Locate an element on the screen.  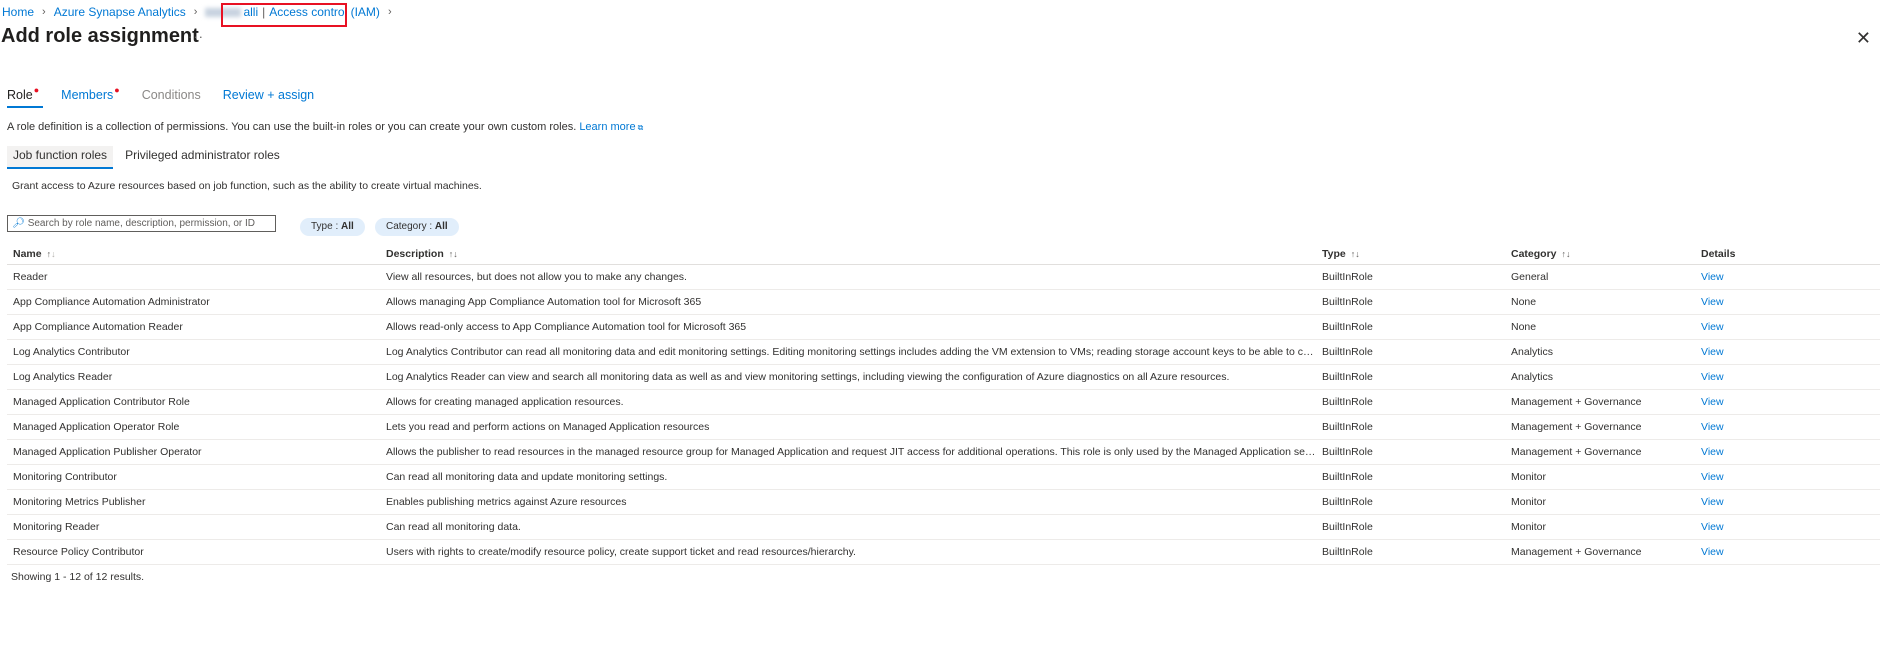
search-box: 🔍︎ is located at coordinates (141, 223).